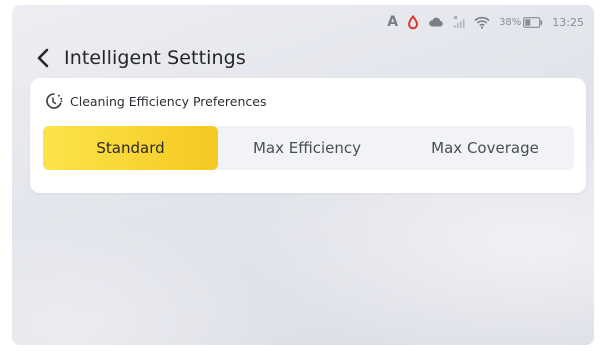 Image resolution: width=604 pixels, height=351 pixels. Describe the element at coordinates (533, 22) in the screenshot. I see `battery-icon` at that location.